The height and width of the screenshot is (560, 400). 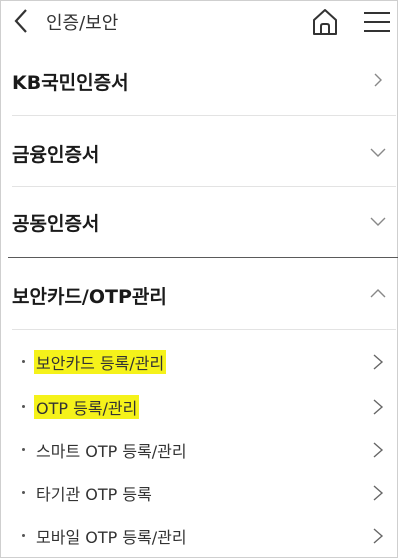 What do you see at coordinates (378, 293) in the screenshot?
I see `chevron-up-icon` at bounding box center [378, 293].